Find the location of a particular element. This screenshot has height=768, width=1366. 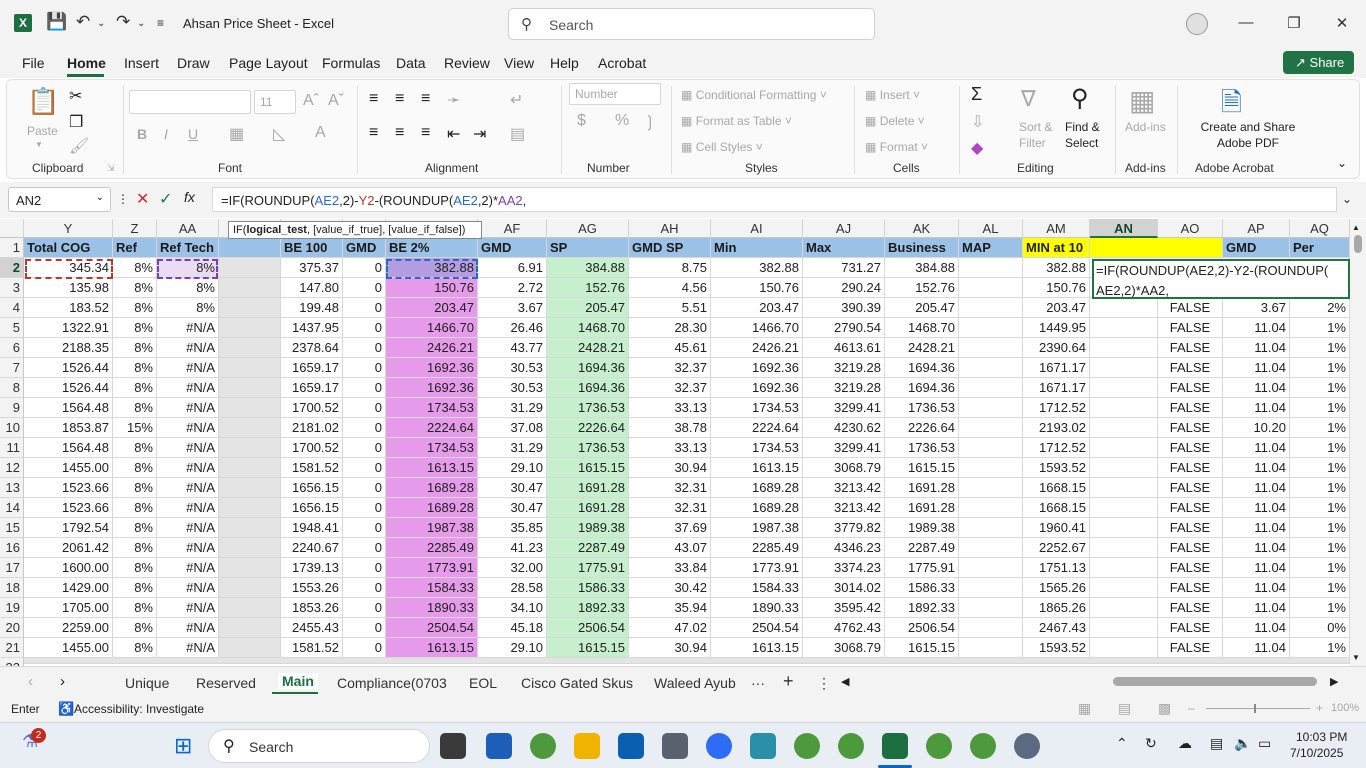

grid-cell: 30.47 is located at coordinates (512, 508).